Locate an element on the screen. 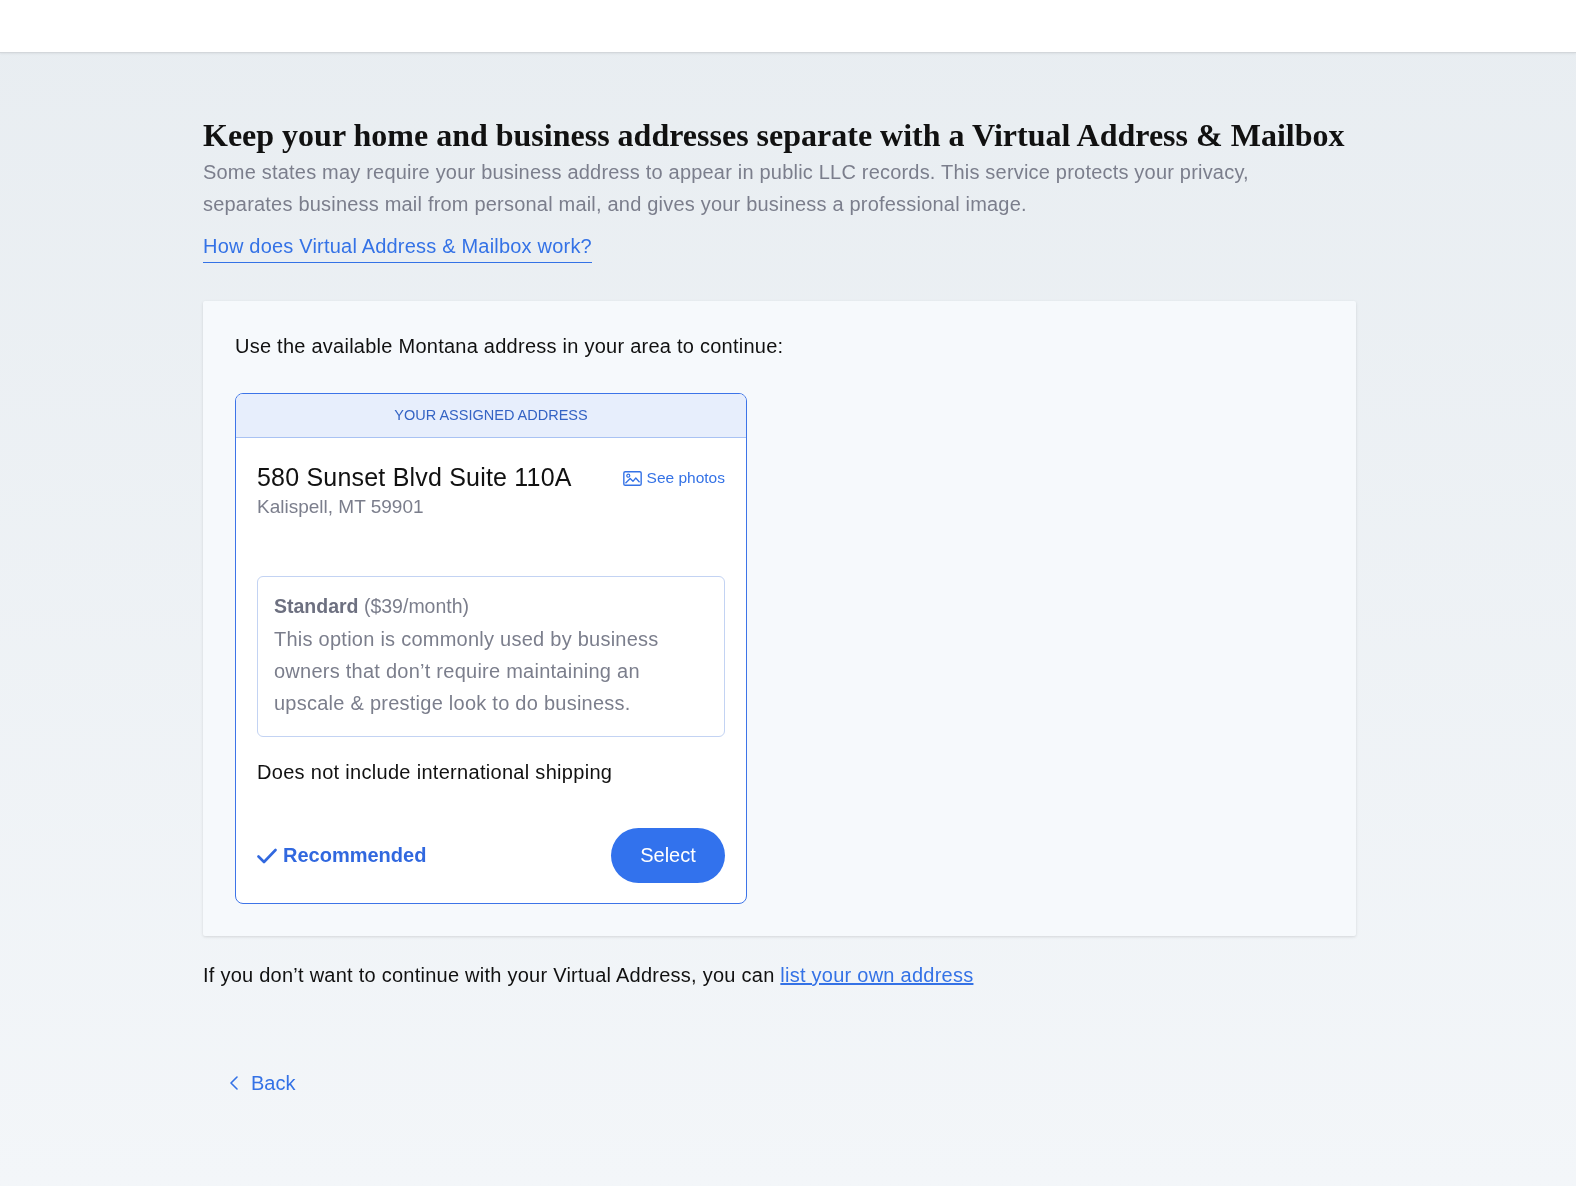 Image resolution: width=1576 pixels, height=1186 pixels. plan-title: Standard ($39/month) is located at coordinates (372, 606).